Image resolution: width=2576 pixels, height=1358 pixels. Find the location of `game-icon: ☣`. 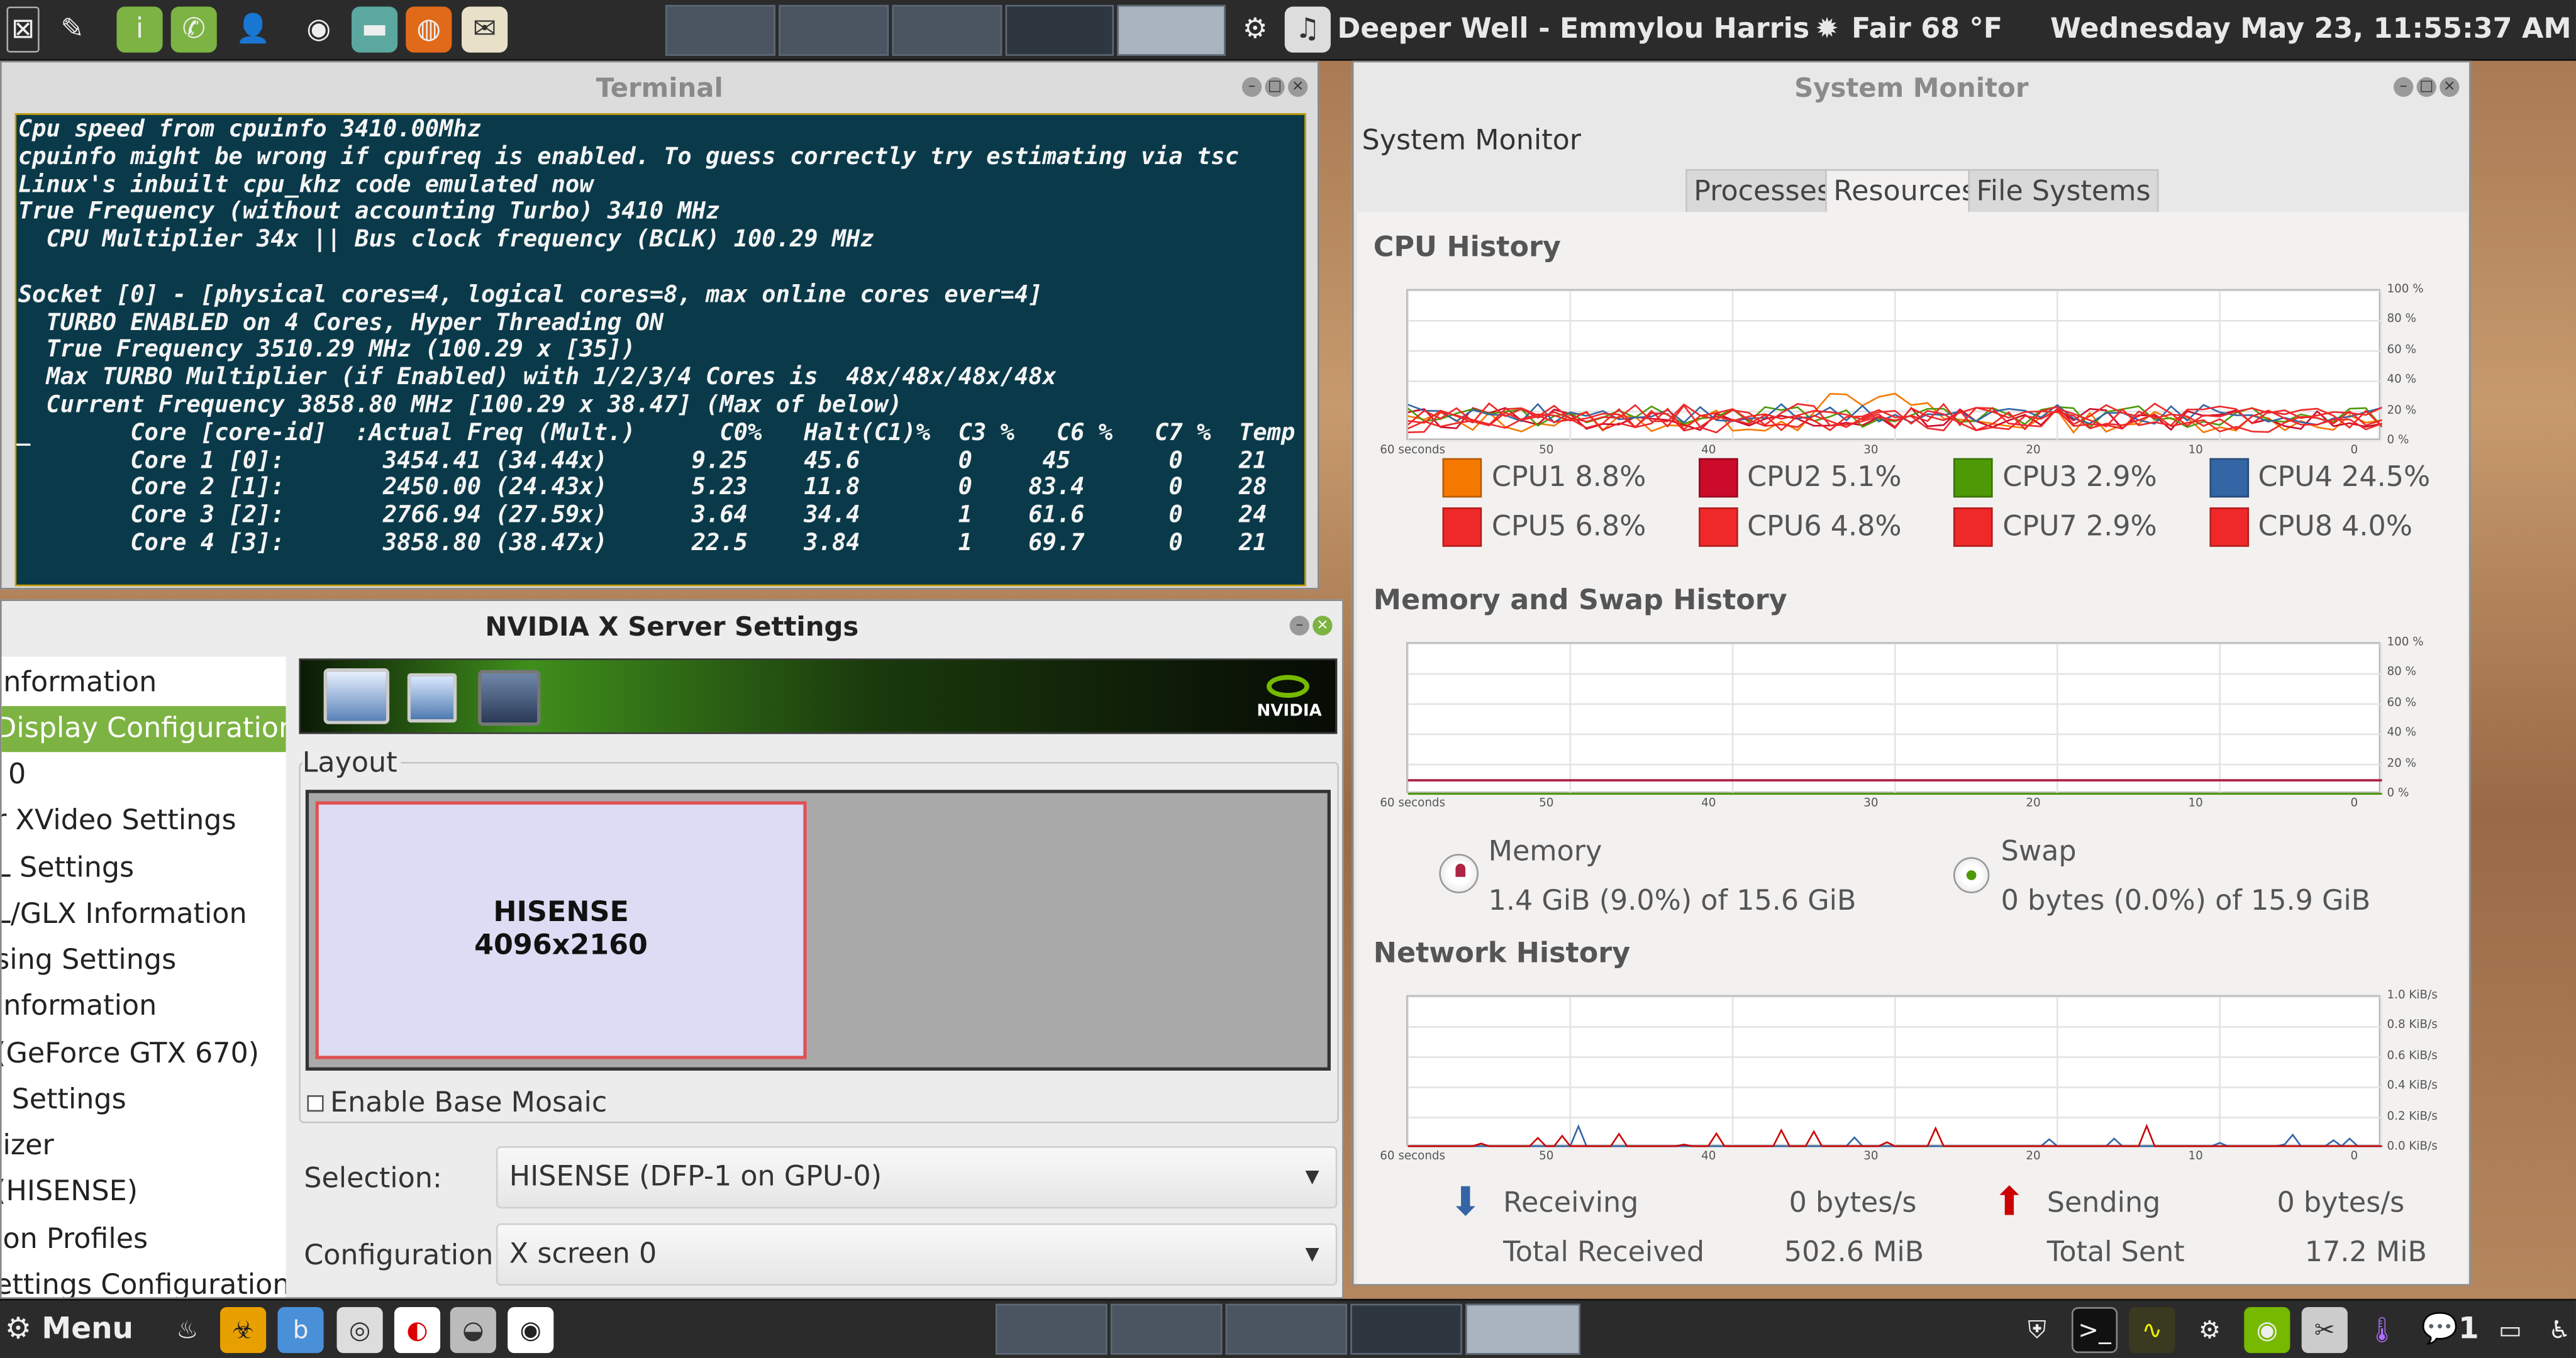

game-icon: ☣ is located at coordinates (243, 1330).